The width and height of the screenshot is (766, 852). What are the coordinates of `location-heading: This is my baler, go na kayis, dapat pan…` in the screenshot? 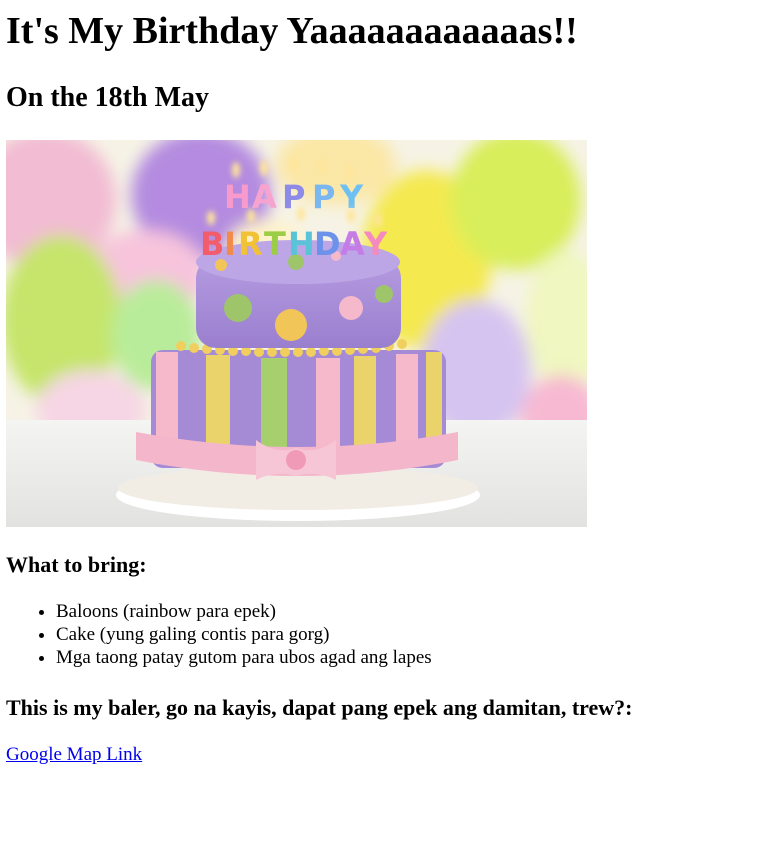 It's located at (319, 707).